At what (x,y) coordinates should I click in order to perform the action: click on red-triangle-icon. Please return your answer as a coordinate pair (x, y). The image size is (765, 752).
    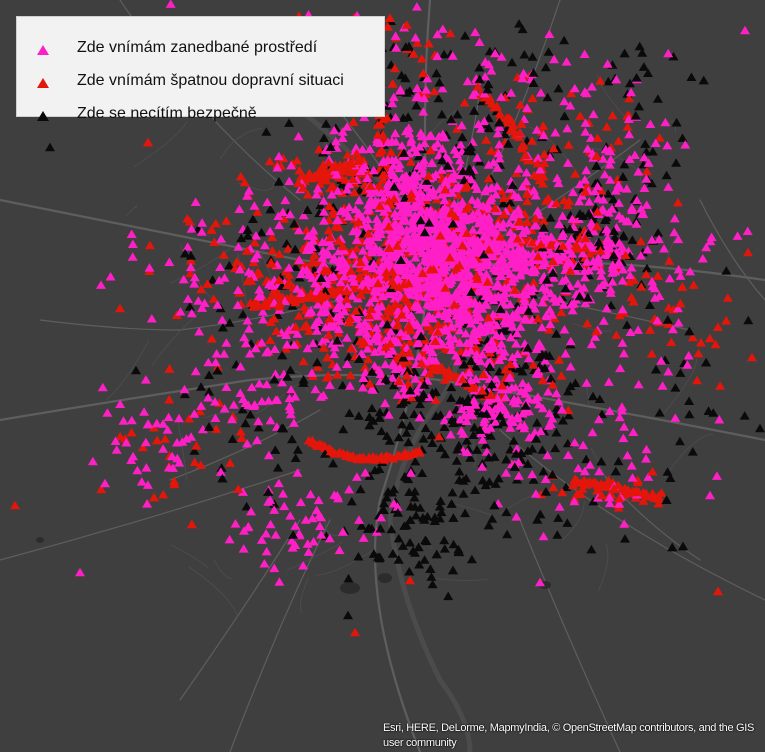
    Looking at the image, I should click on (43, 83).